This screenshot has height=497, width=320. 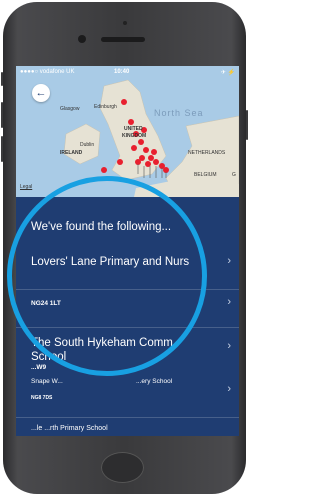 What do you see at coordinates (42, 398) in the screenshot?
I see `school-postcode: NG8 7DS` at bounding box center [42, 398].